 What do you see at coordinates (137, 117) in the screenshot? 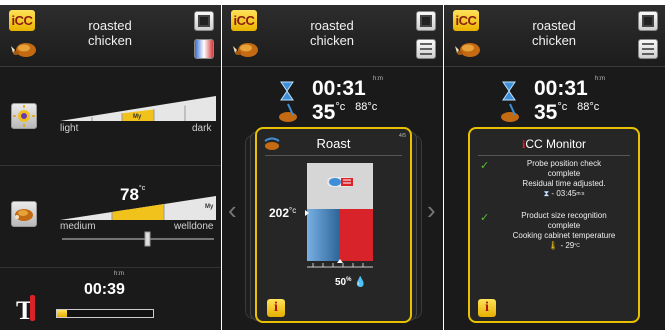
I see `browning-my-marker: My` at bounding box center [137, 117].